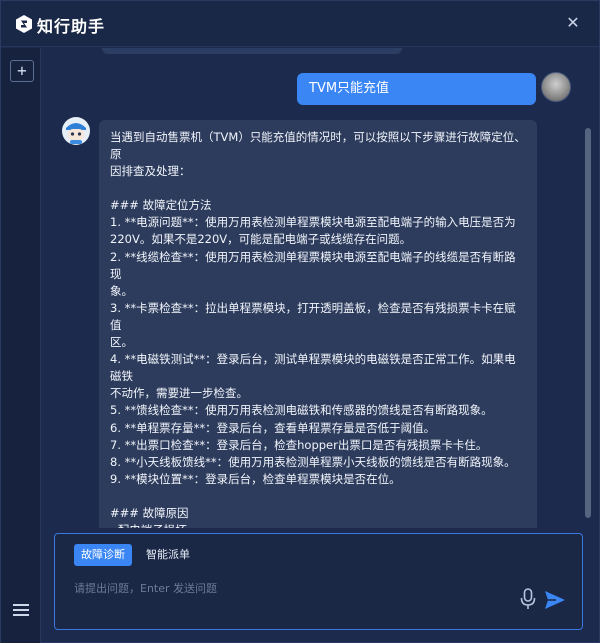  What do you see at coordinates (588, 323) in the screenshot?
I see `chat-scrollbar` at bounding box center [588, 323].